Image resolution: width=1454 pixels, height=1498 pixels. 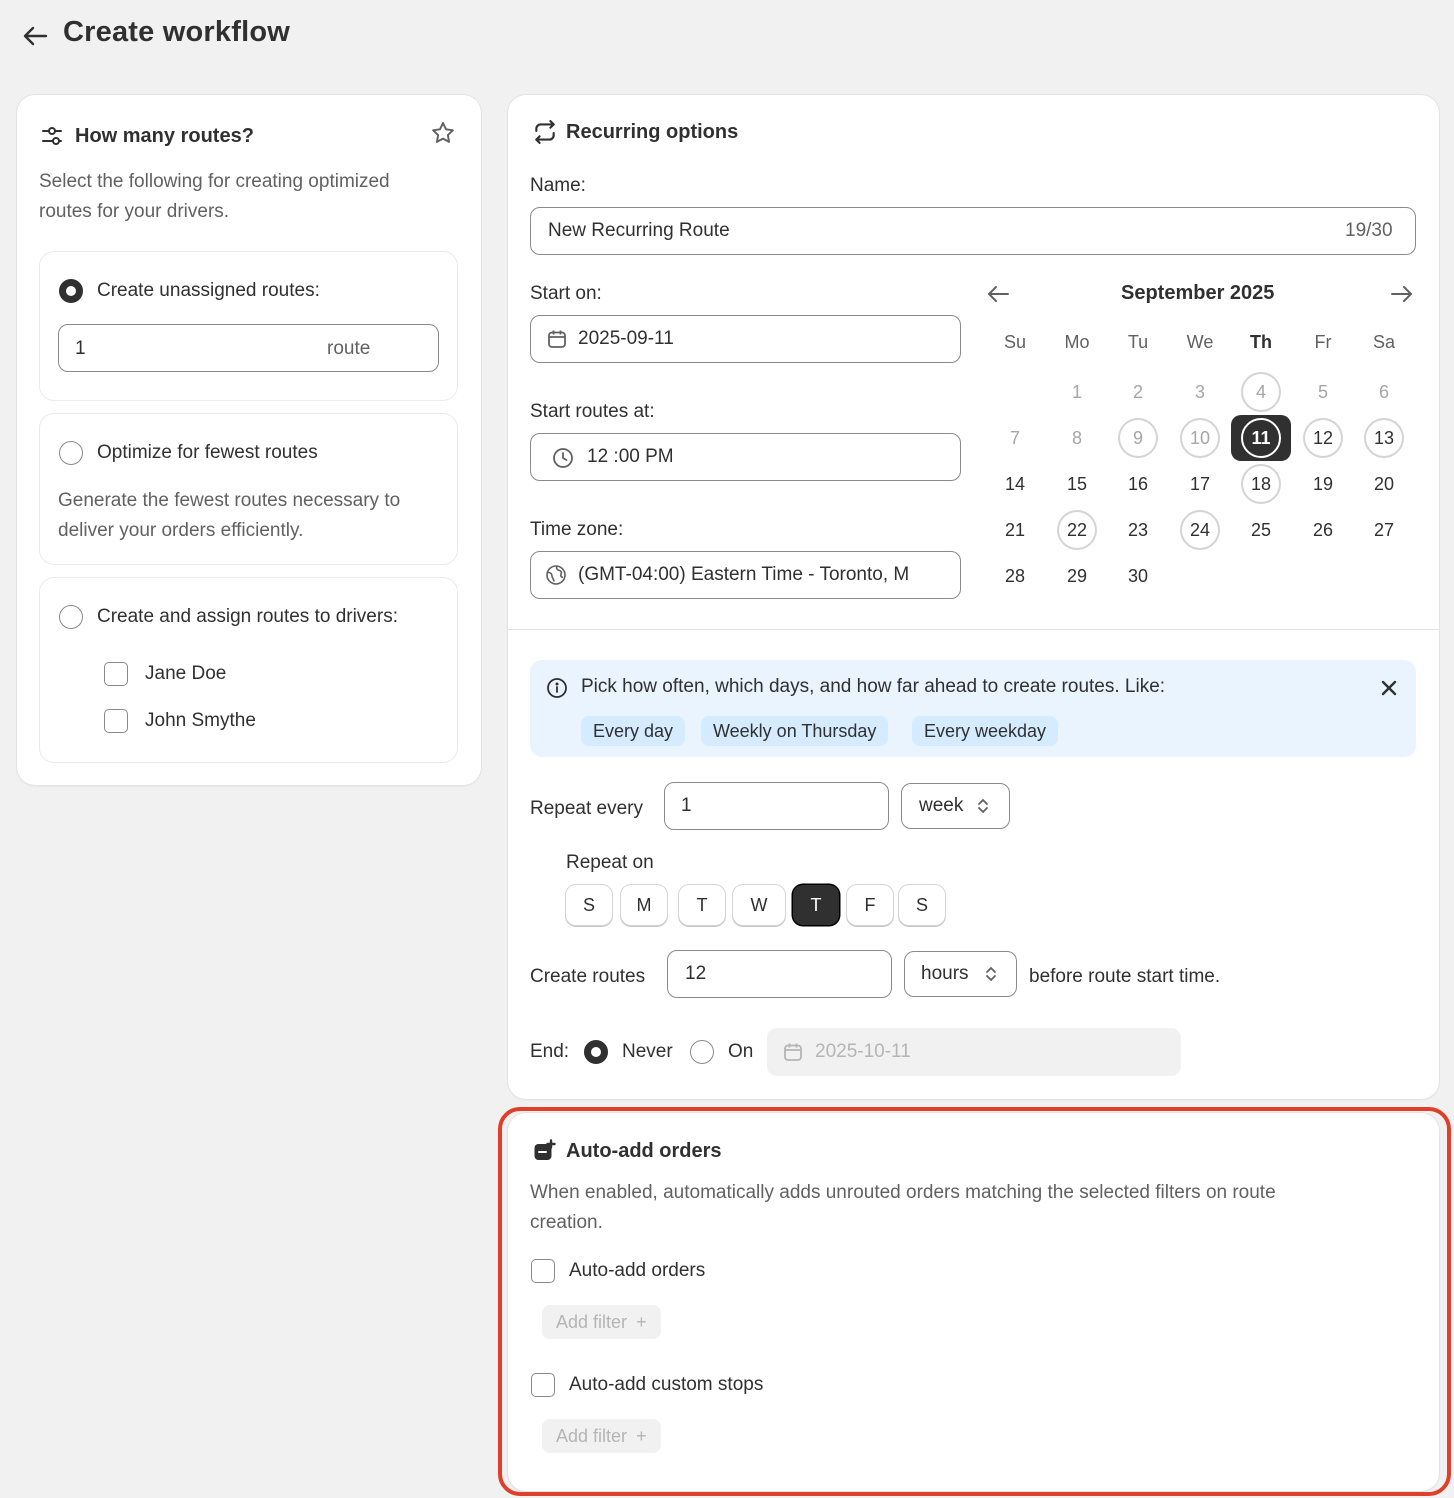 I want to click on weekday-fr: Fr, so click(x=1323, y=342).